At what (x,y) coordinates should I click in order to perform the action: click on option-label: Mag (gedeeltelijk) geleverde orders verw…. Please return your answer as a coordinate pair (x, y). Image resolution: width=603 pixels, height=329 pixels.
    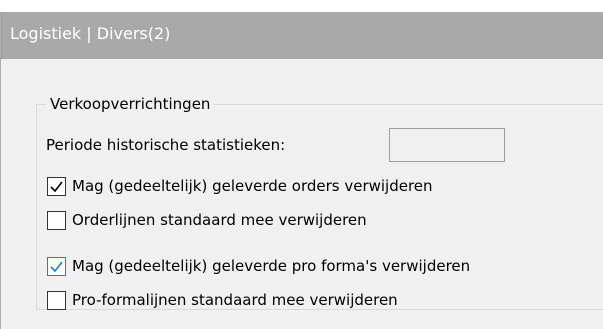
    Looking at the image, I should click on (252, 186).